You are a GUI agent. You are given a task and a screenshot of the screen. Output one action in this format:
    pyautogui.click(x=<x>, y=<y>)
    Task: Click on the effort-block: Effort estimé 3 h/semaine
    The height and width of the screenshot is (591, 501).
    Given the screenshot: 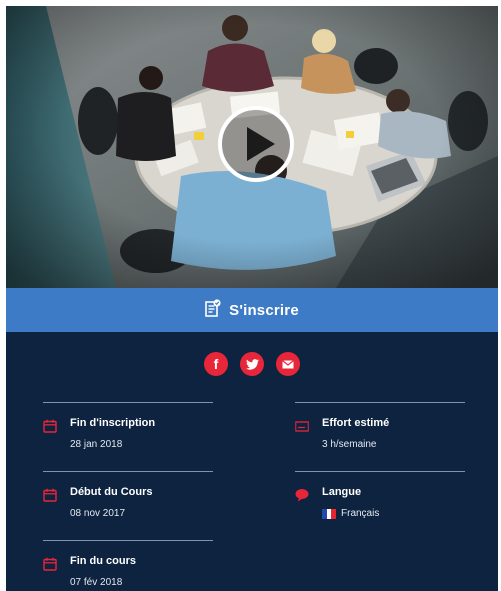 What is the action you would take?
    pyautogui.click(x=380, y=436)
    